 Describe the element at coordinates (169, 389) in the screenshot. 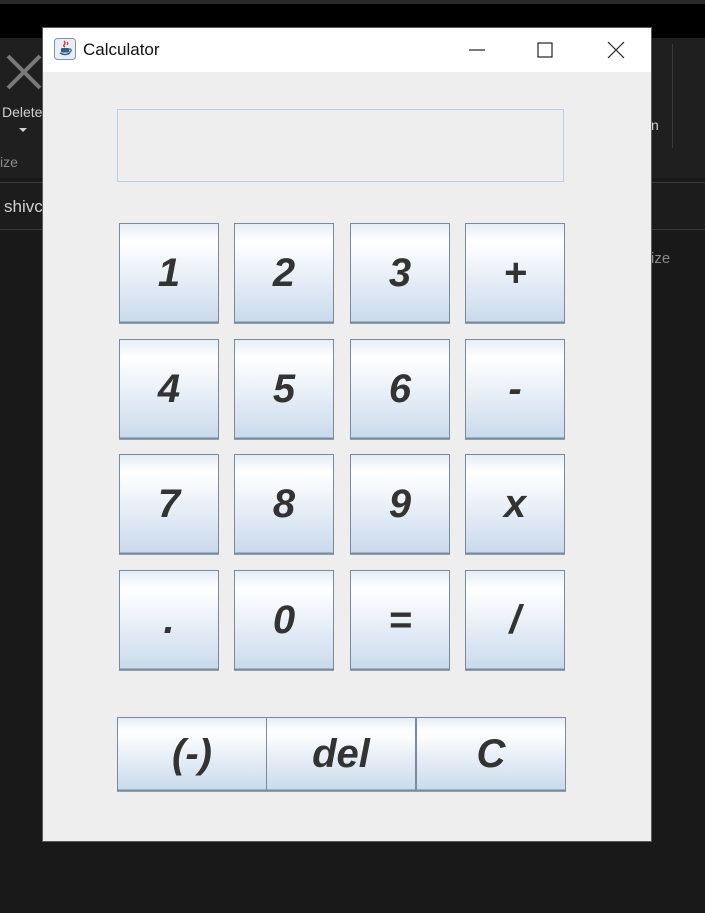

I see `key-4-button: 4` at that location.